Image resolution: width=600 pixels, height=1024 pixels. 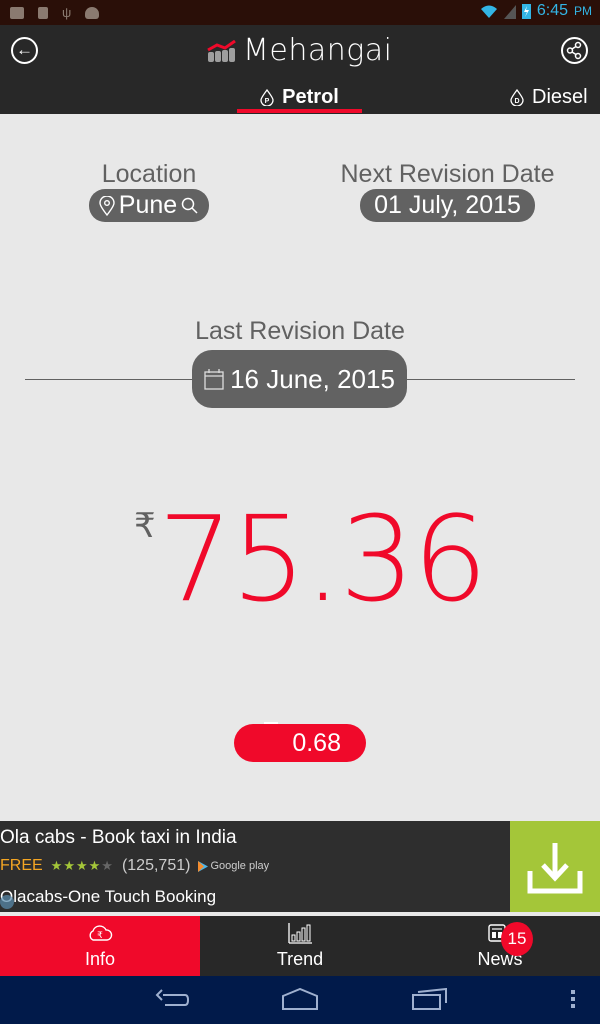 What do you see at coordinates (100, 946) in the screenshot?
I see `nav-info: ₹ Info` at bounding box center [100, 946].